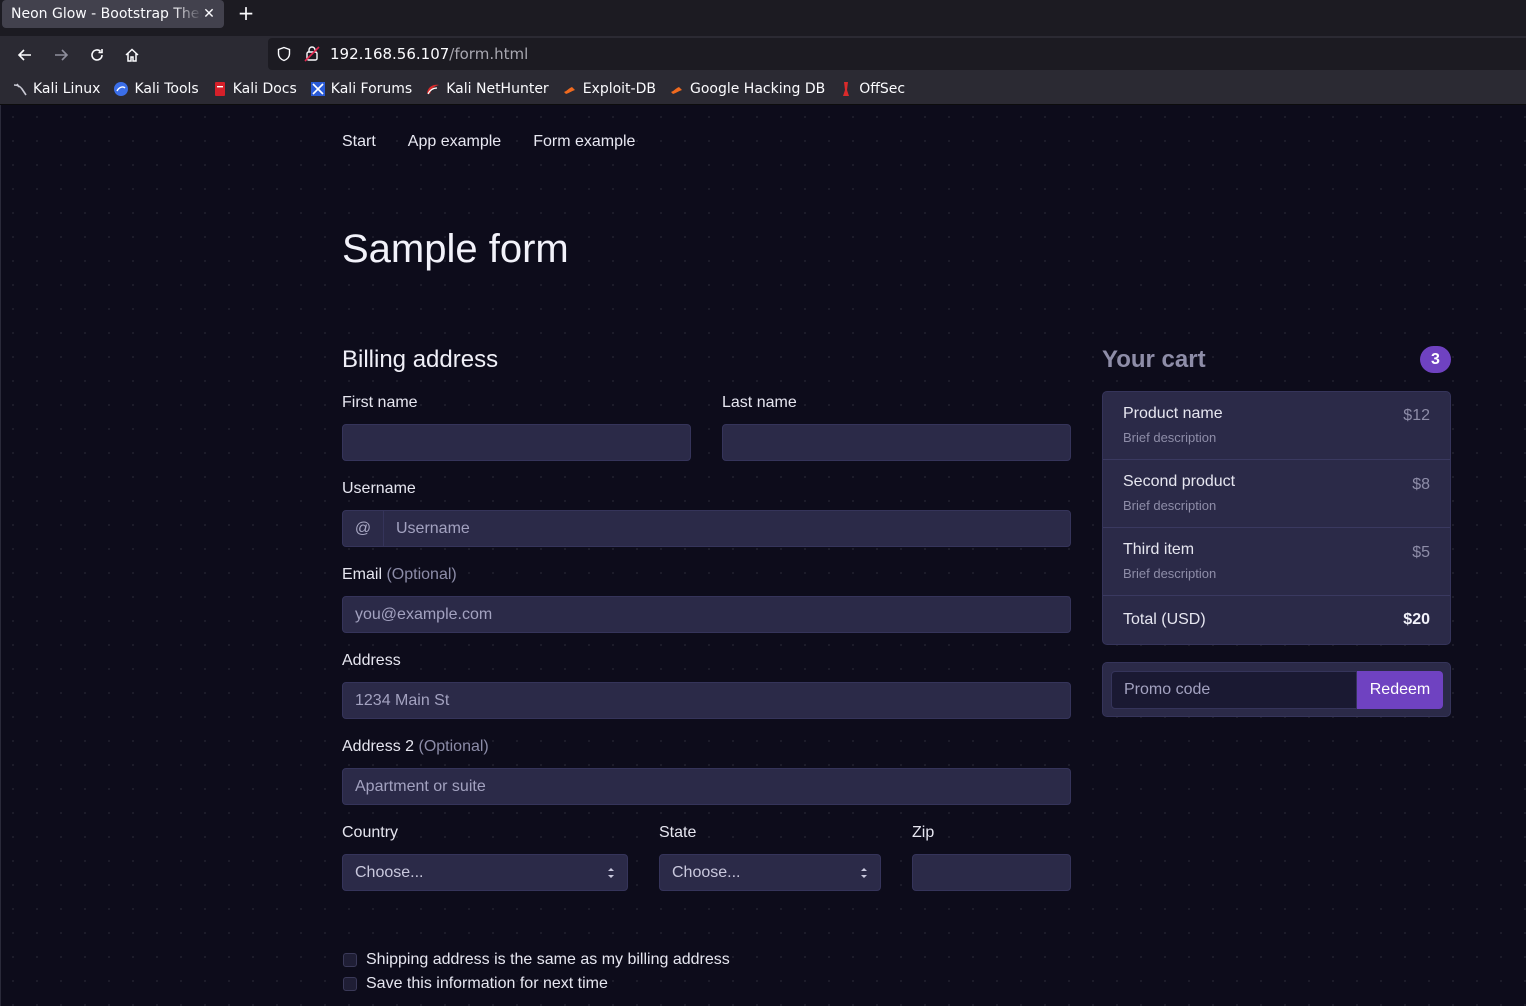  What do you see at coordinates (1276, 426) in the screenshot?
I see `cart-item: Product name Brief description $12` at bounding box center [1276, 426].